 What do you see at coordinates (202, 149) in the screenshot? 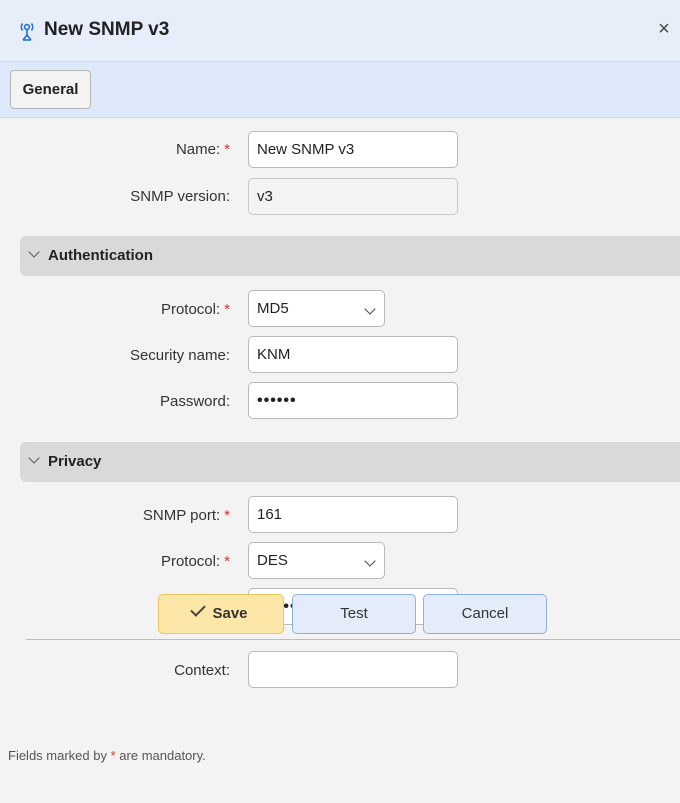
I see `name-label: Name: *` at bounding box center [202, 149].